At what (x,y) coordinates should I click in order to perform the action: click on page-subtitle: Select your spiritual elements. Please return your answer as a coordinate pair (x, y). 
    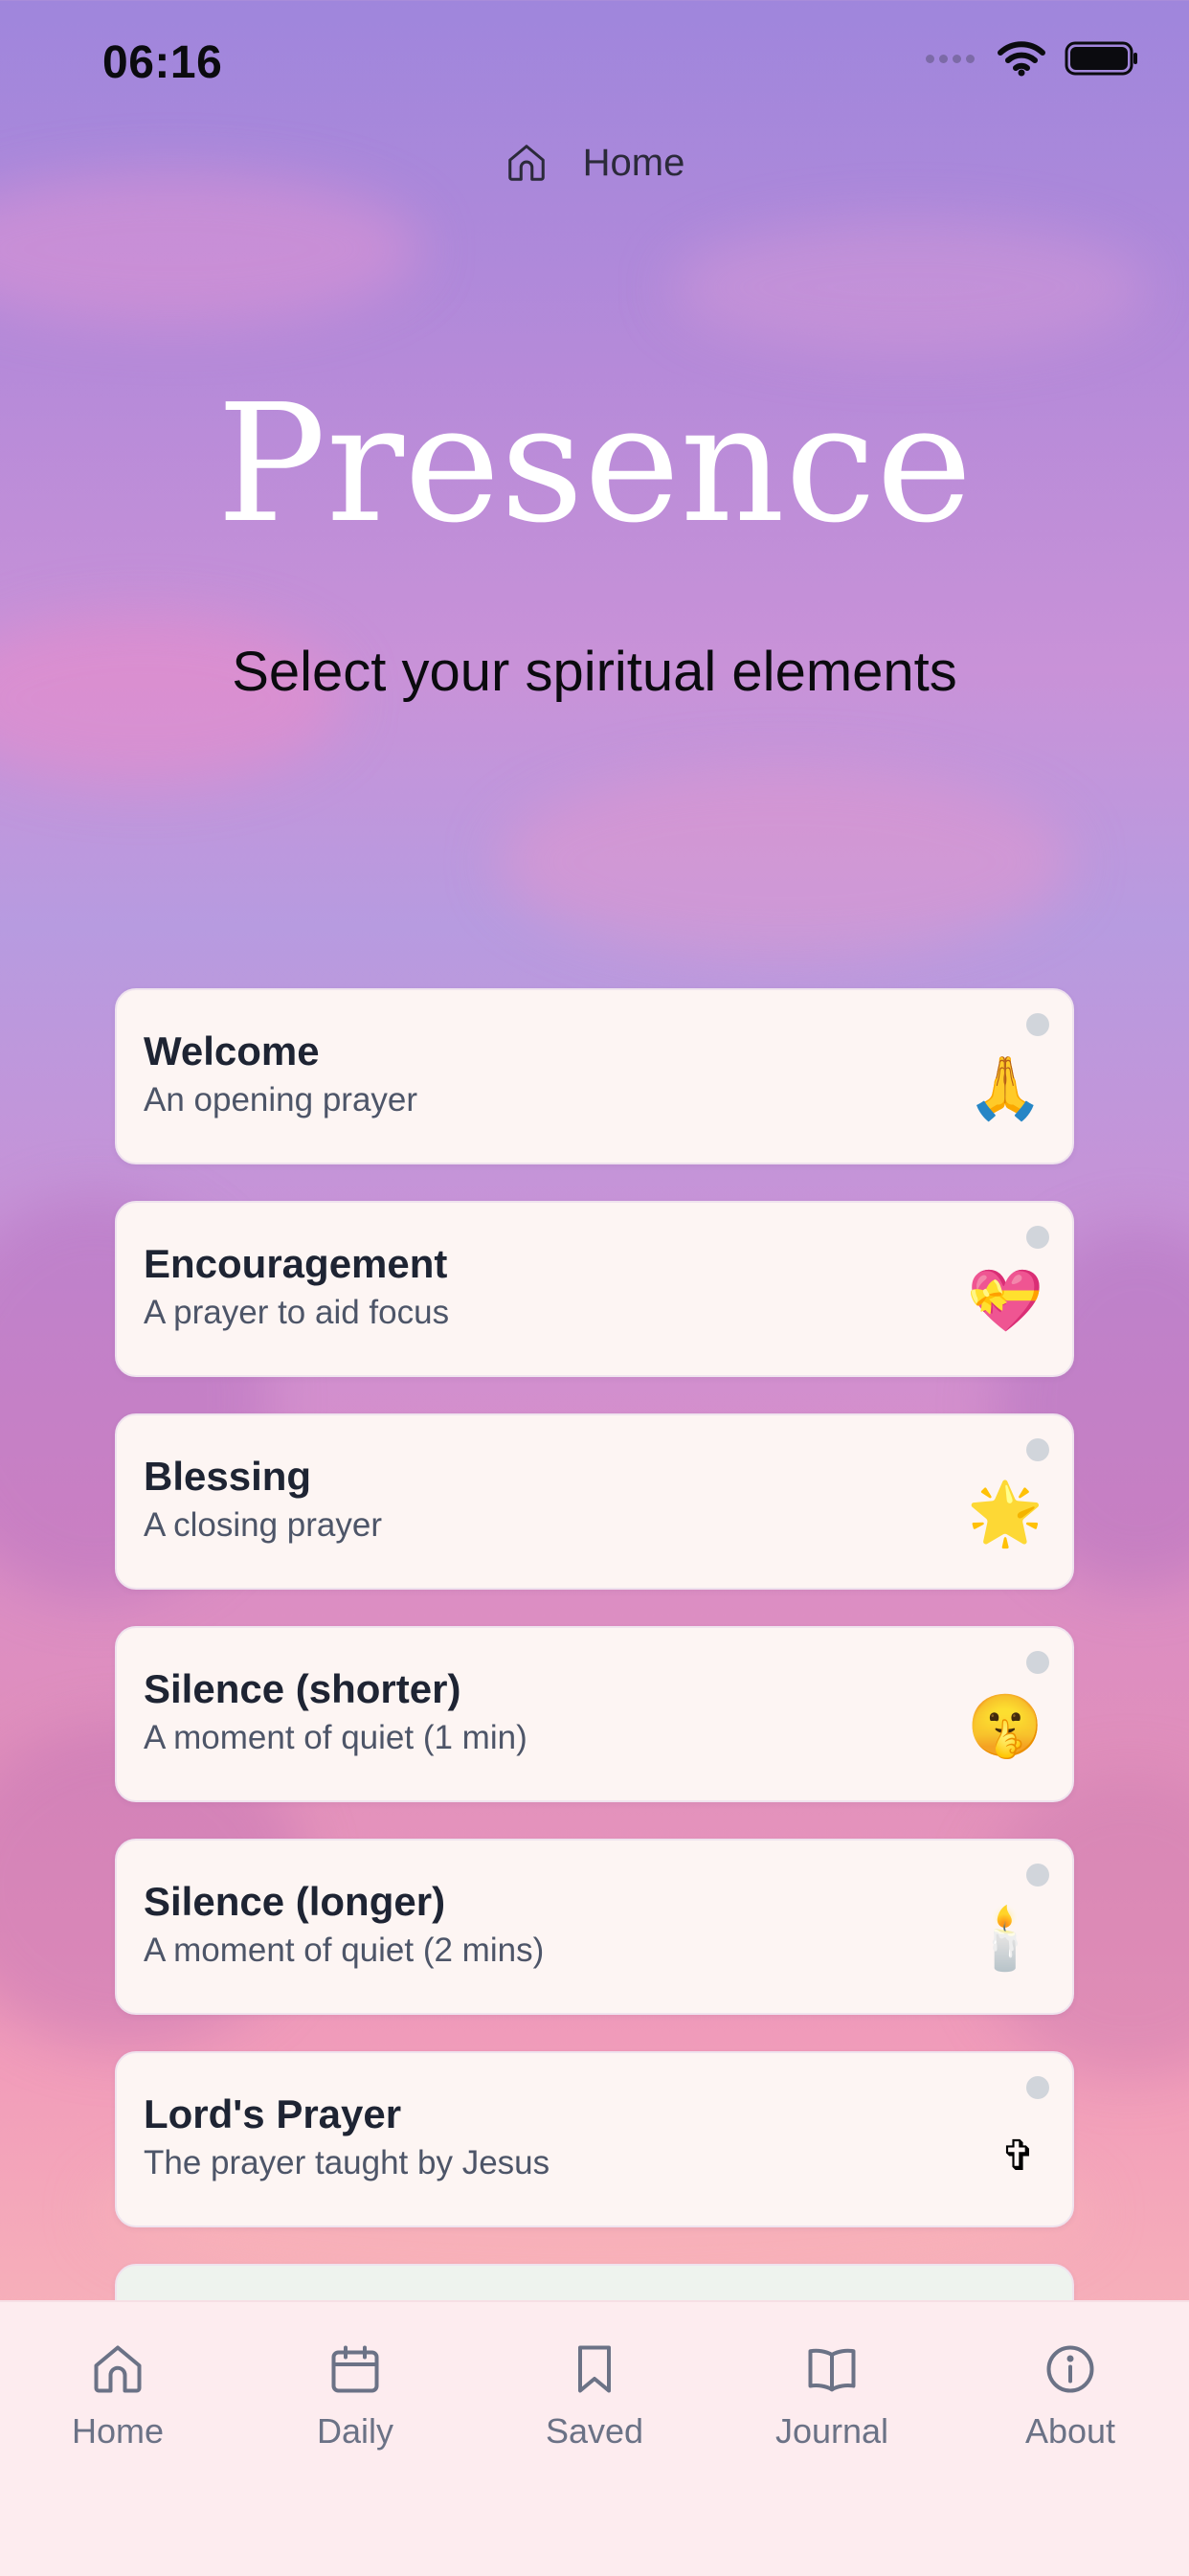
    Looking at the image, I should click on (594, 672).